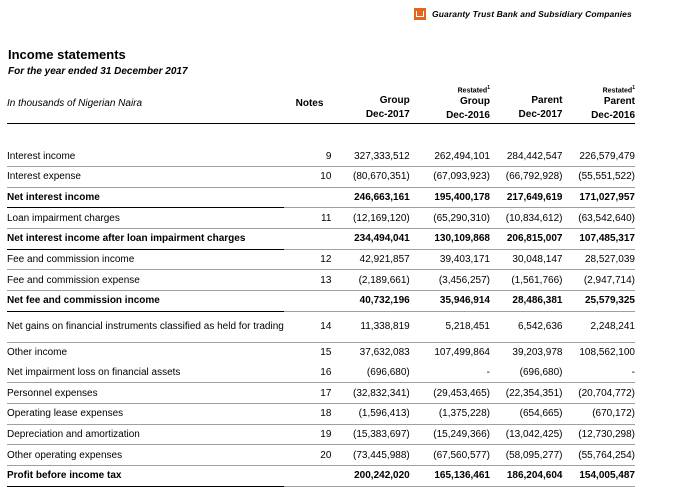 This screenshot has height=487, width=673. I want to click on row-value: 171,027,957, so click(598, 198).